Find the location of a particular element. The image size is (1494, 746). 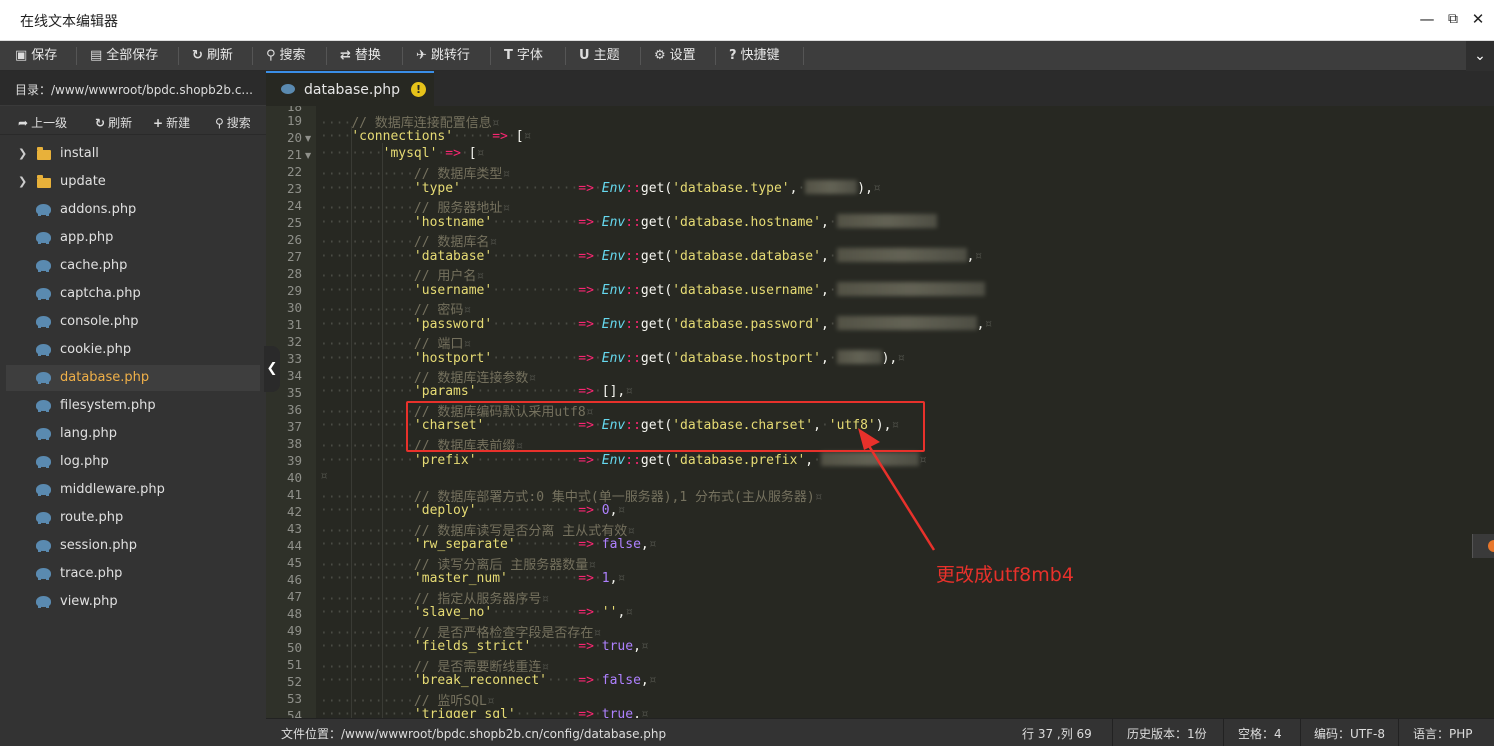

line-number: 28 is located at coordinates (294, 273).